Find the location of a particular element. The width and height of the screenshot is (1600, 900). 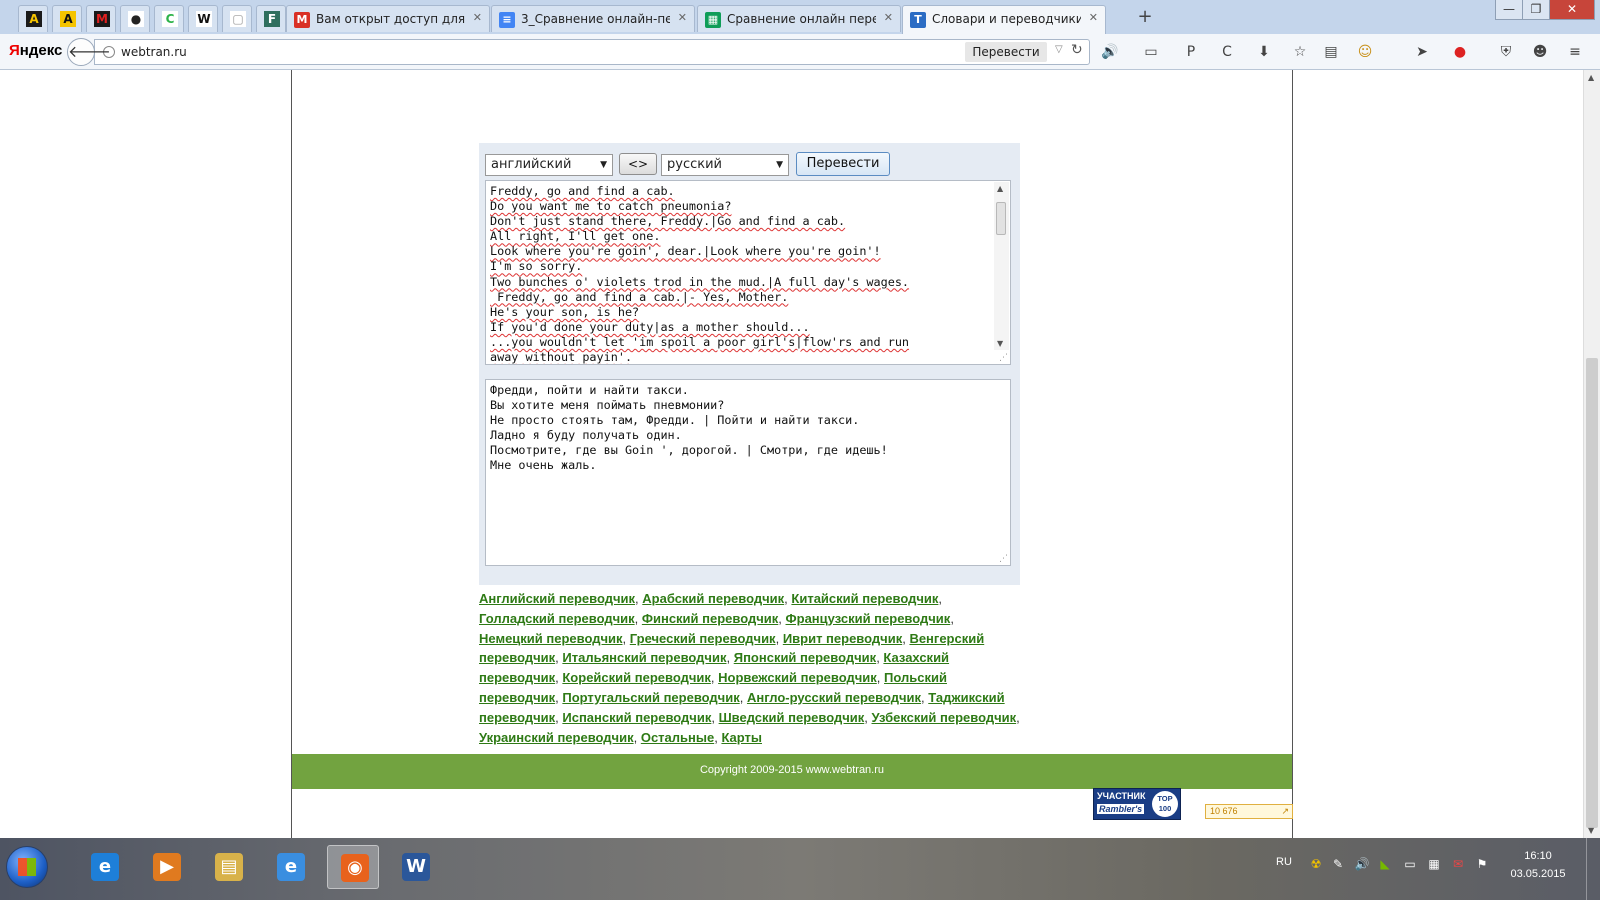

translator-link: Норвежский переводчик is located at coordinates (797, 677).